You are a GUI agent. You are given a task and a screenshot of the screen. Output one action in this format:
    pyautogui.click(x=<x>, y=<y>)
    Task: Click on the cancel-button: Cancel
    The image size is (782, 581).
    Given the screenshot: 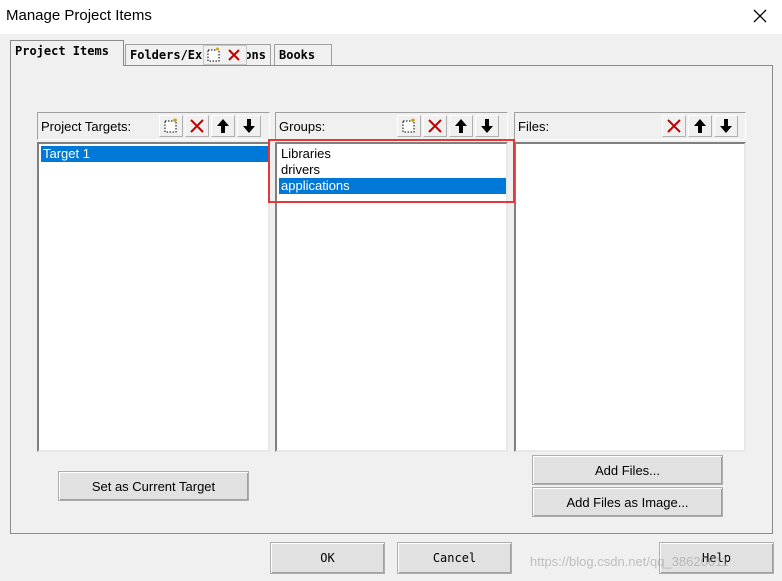 What is the action you would take?
    pyautogui.click(x=454, y=558)
    